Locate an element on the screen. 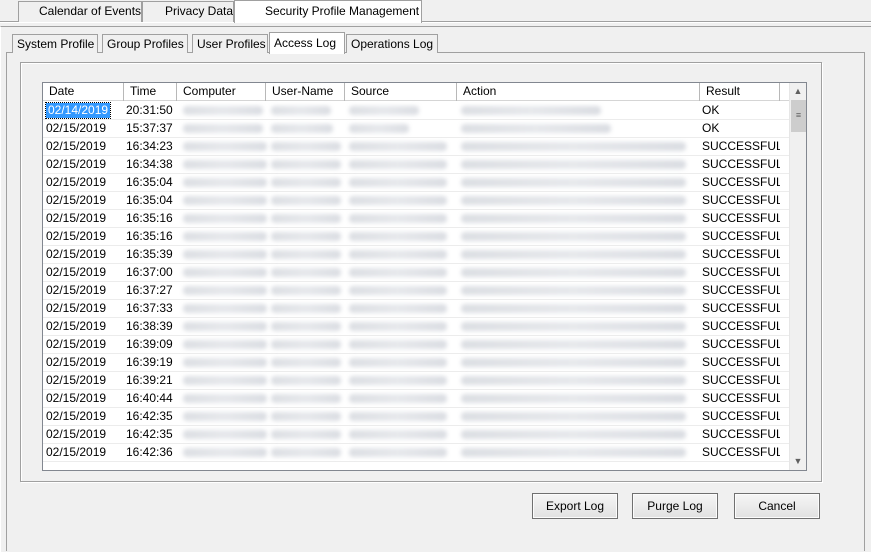  column-header-label: Result is located at coordinates (723, 91).